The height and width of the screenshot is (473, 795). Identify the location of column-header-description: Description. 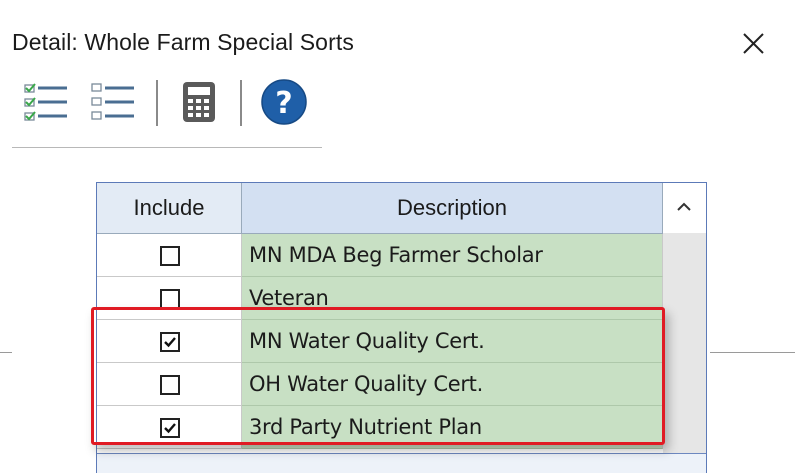
(452, 208).